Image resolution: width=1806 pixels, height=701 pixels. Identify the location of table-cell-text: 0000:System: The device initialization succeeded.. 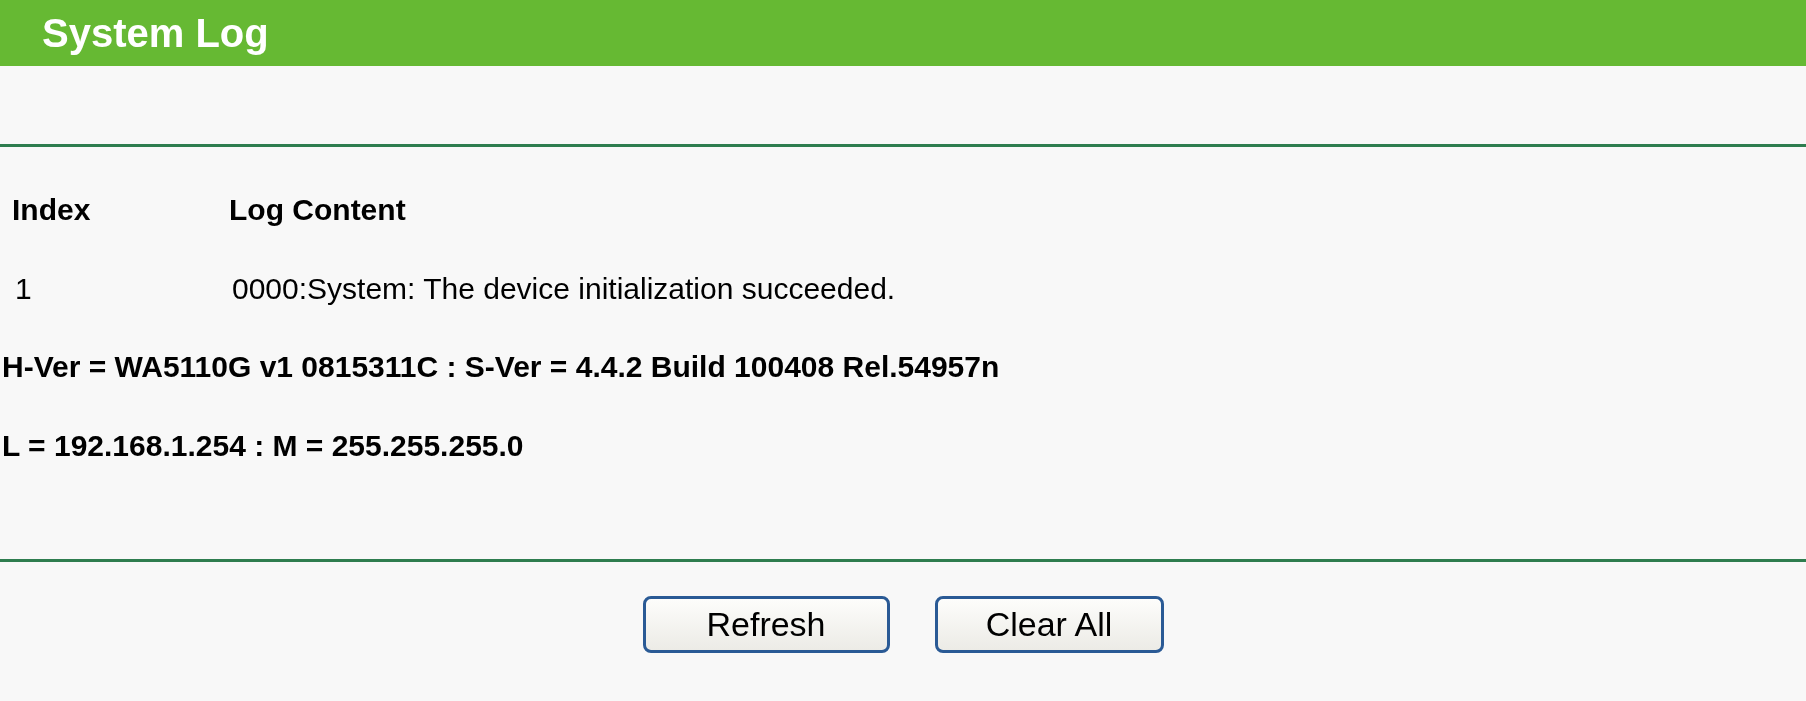
(563, 289).